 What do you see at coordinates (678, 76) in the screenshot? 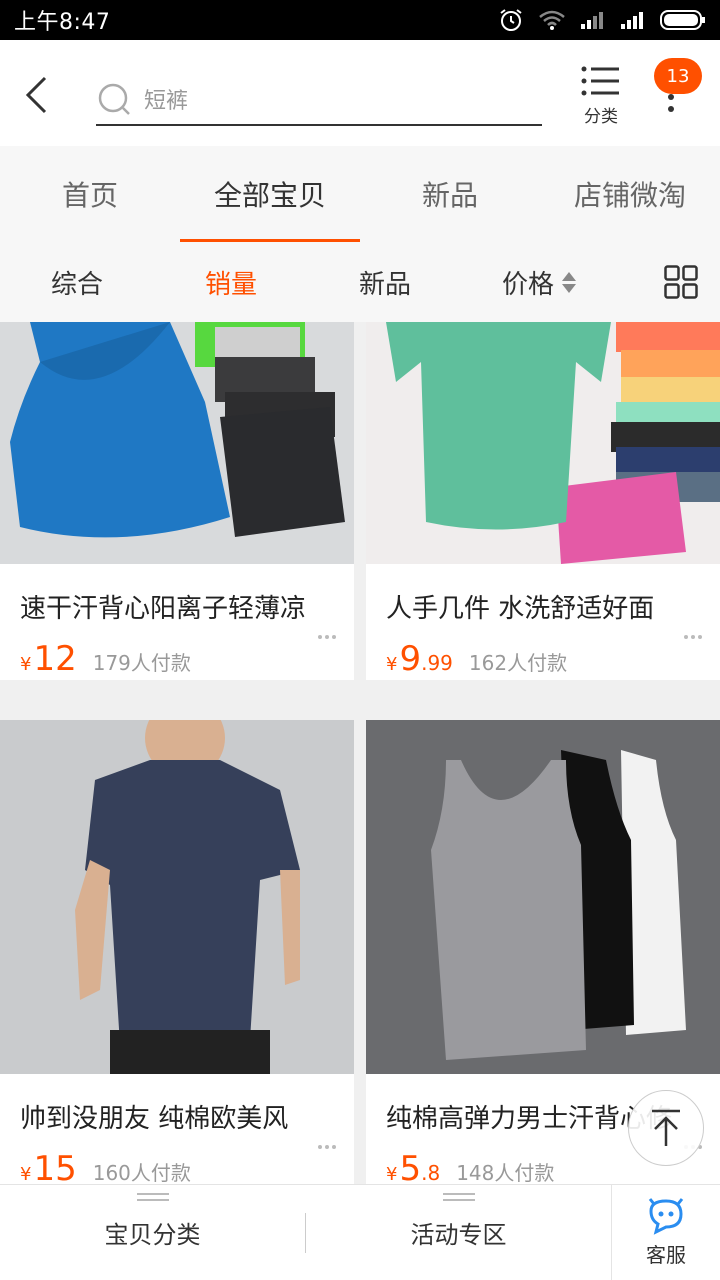
I see `notification-badge: 13` at bounding box center [678, 76].